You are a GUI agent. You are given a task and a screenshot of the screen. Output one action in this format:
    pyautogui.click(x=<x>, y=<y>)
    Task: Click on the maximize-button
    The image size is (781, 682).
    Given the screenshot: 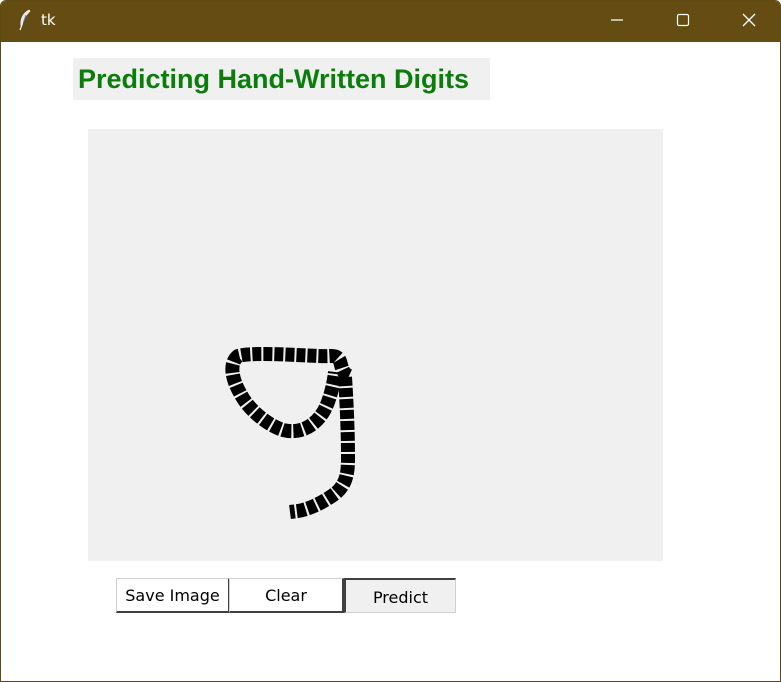 What is the action you would take?
    pyautogui.click(x=683, y=21)
    